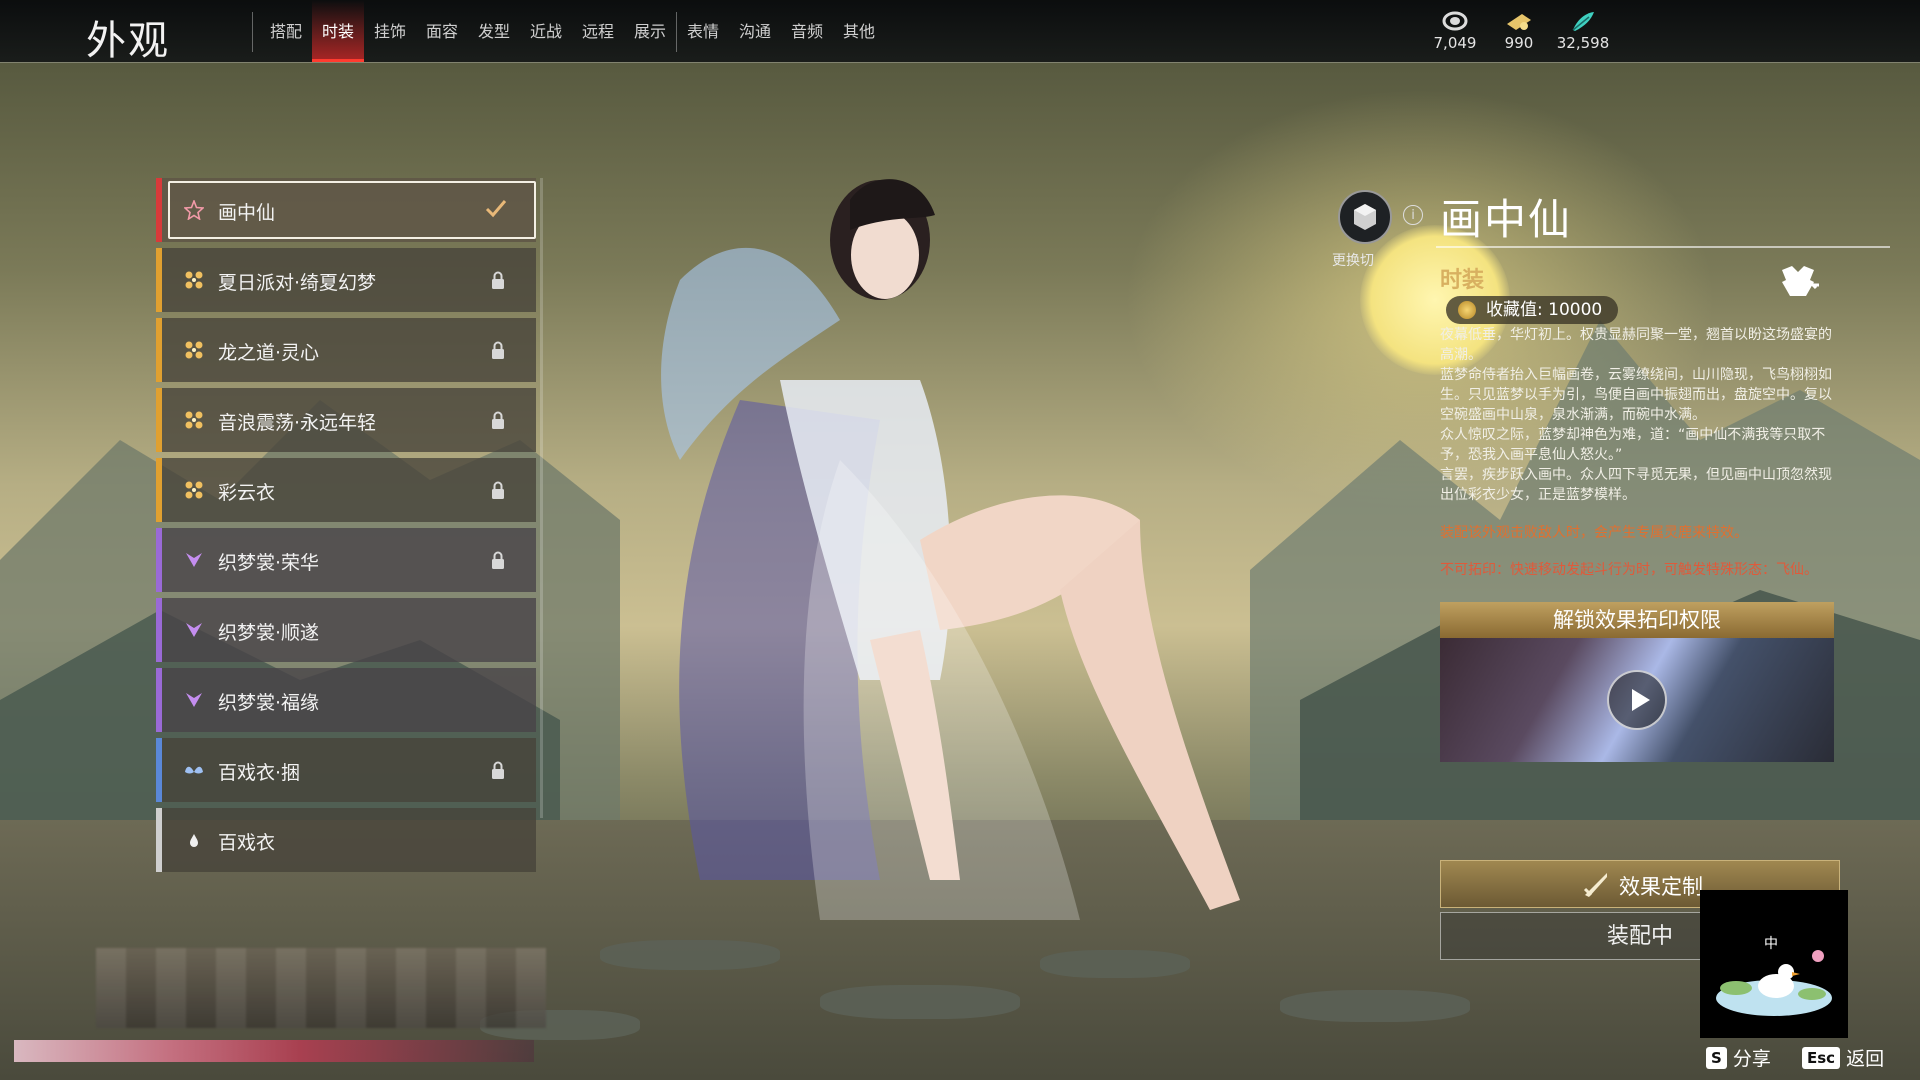 The image size is (1920, 1080). Describe the element at coordinates (338, 31) in the screenshot. I see `tab-fashion: 时装` at that location.